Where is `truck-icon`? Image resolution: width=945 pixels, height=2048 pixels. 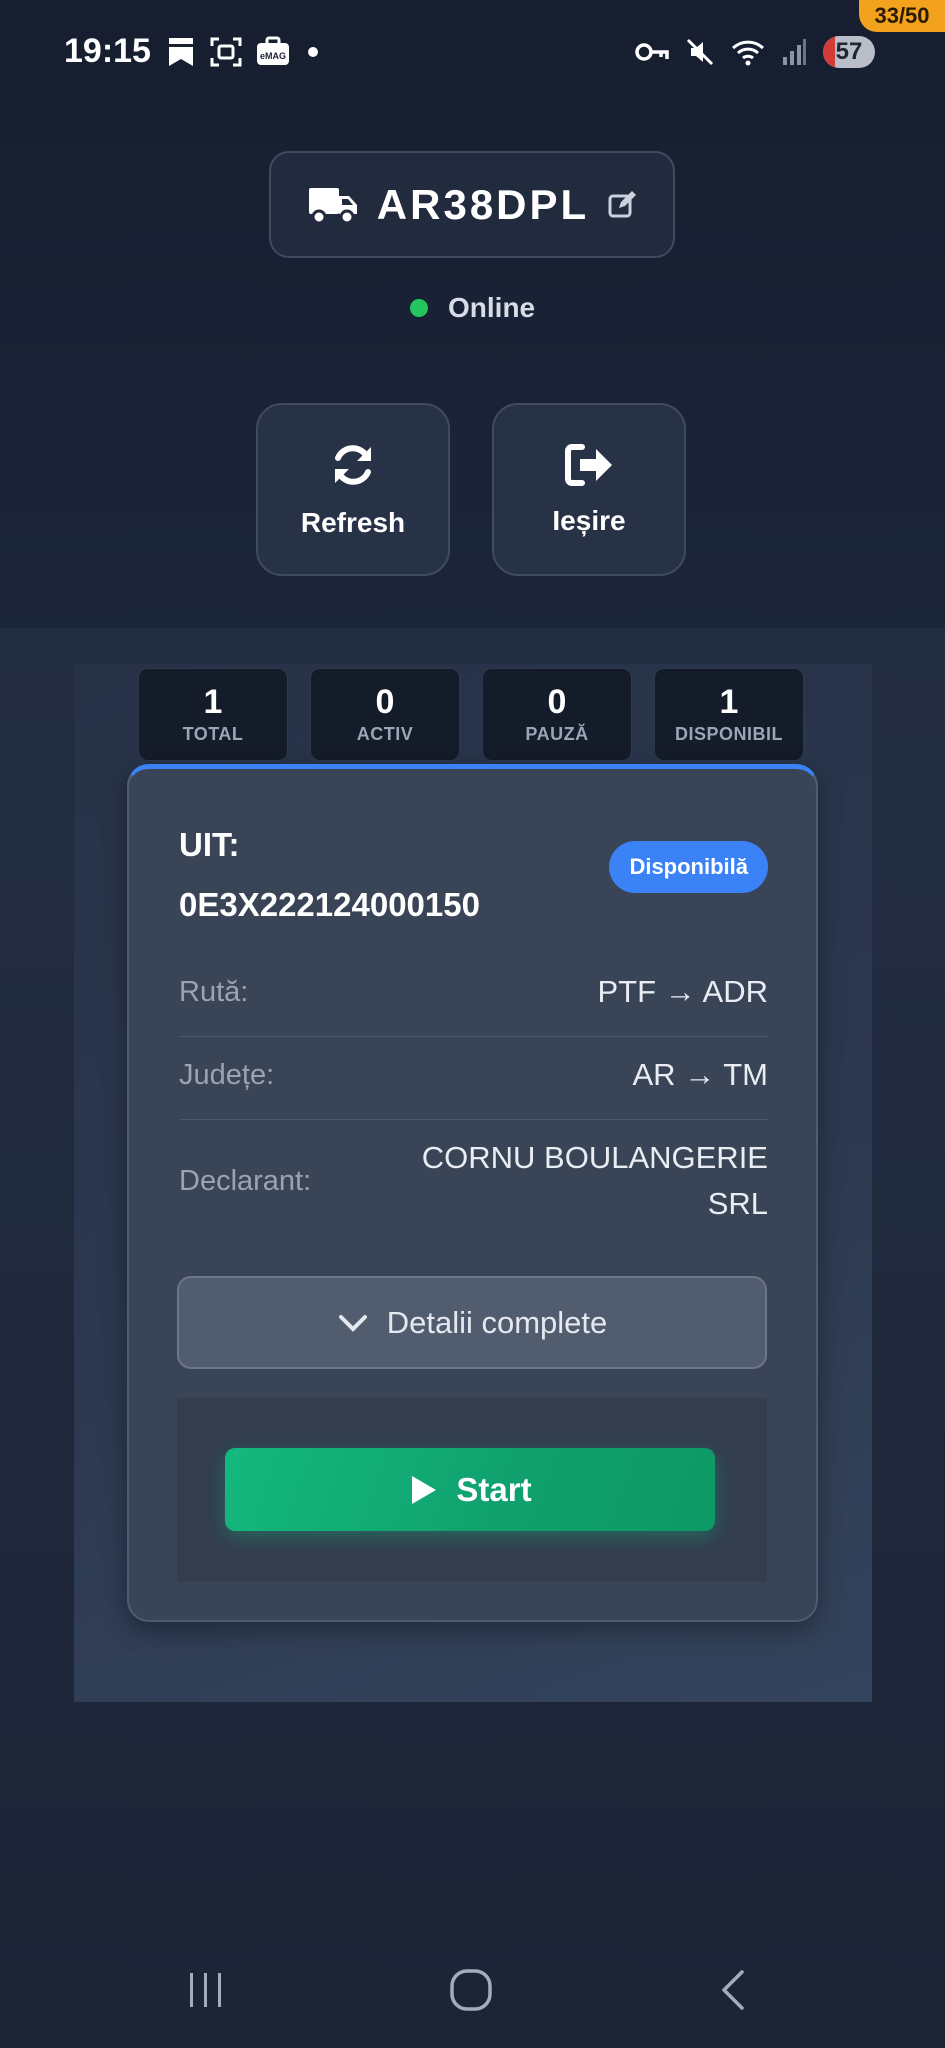 truck-icon is located at coordinates (332, 205).